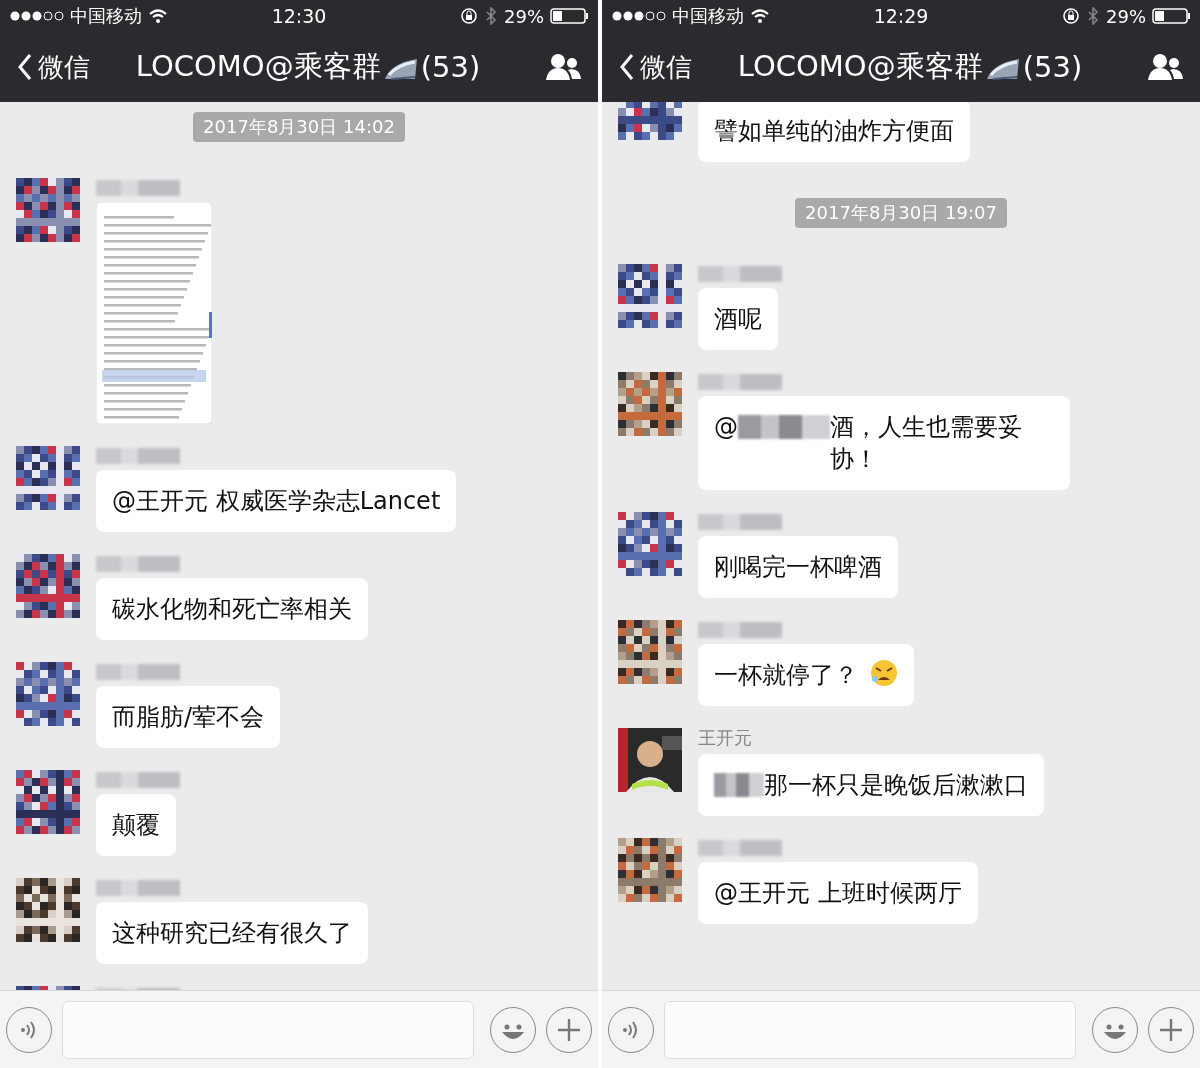  I want to click on message-text: 那一杯只是晚饭后漱漱口, so click(896, 785).